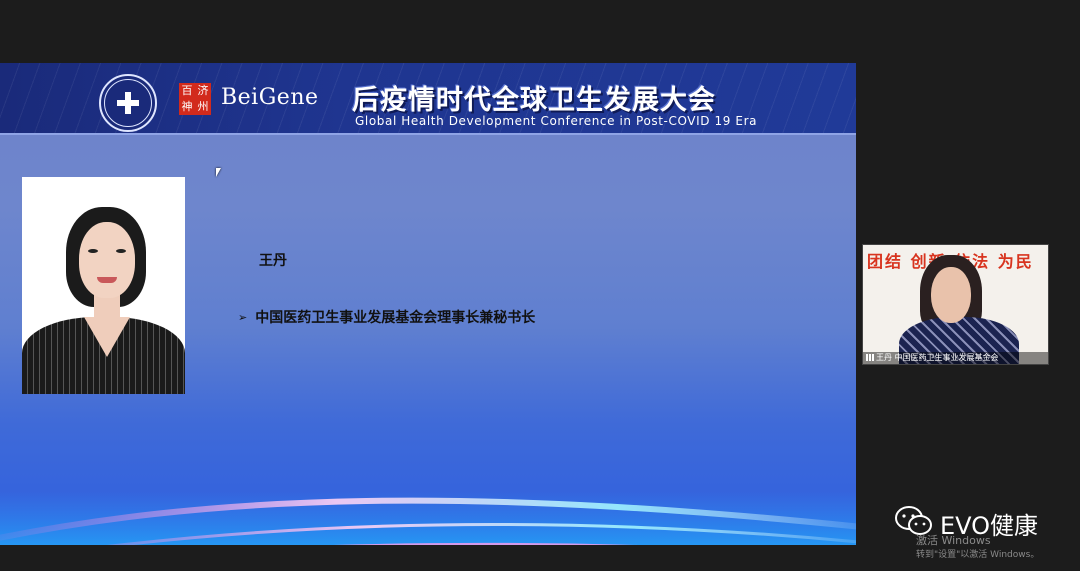  What do you see at coordinates (187, 90) in the screenshot?
I see `seal-char: 百` at bounding box center [187, 90].